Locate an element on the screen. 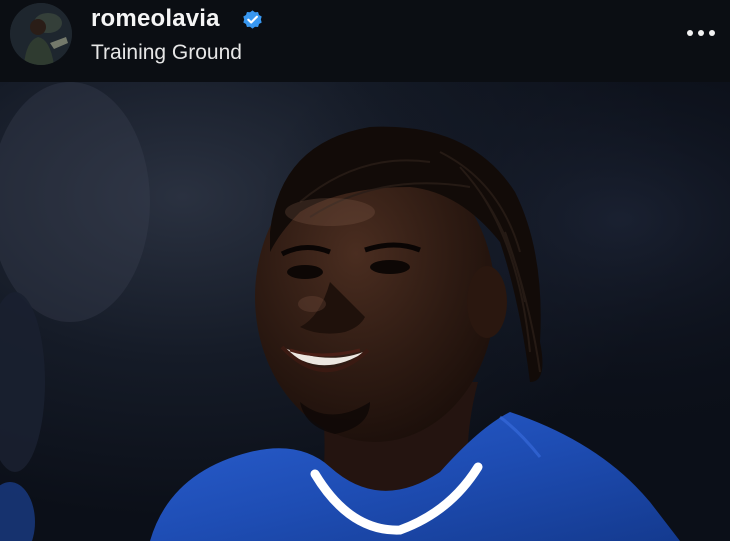 The width and height of the screenshot is (730, 541). more-options-button is located at coordinates (702, 33).